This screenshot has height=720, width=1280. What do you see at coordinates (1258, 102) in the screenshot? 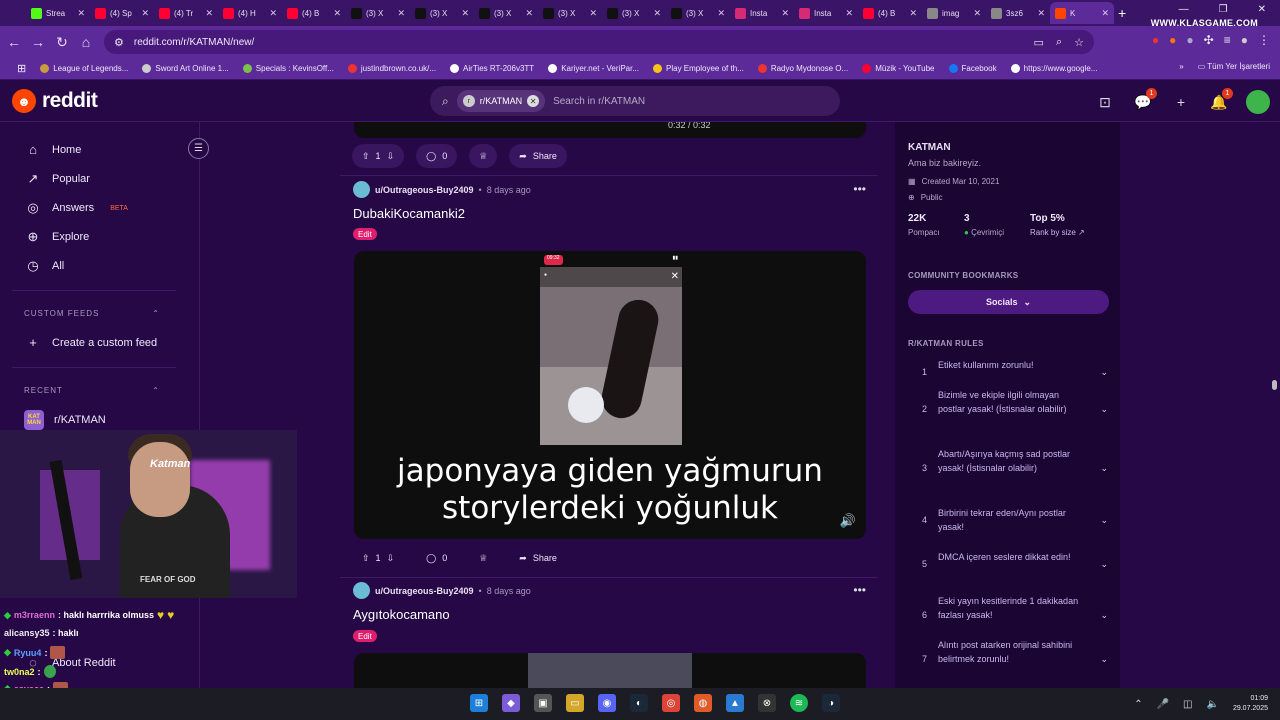
I see `user-avatar` at bounding box center [1258, 102].